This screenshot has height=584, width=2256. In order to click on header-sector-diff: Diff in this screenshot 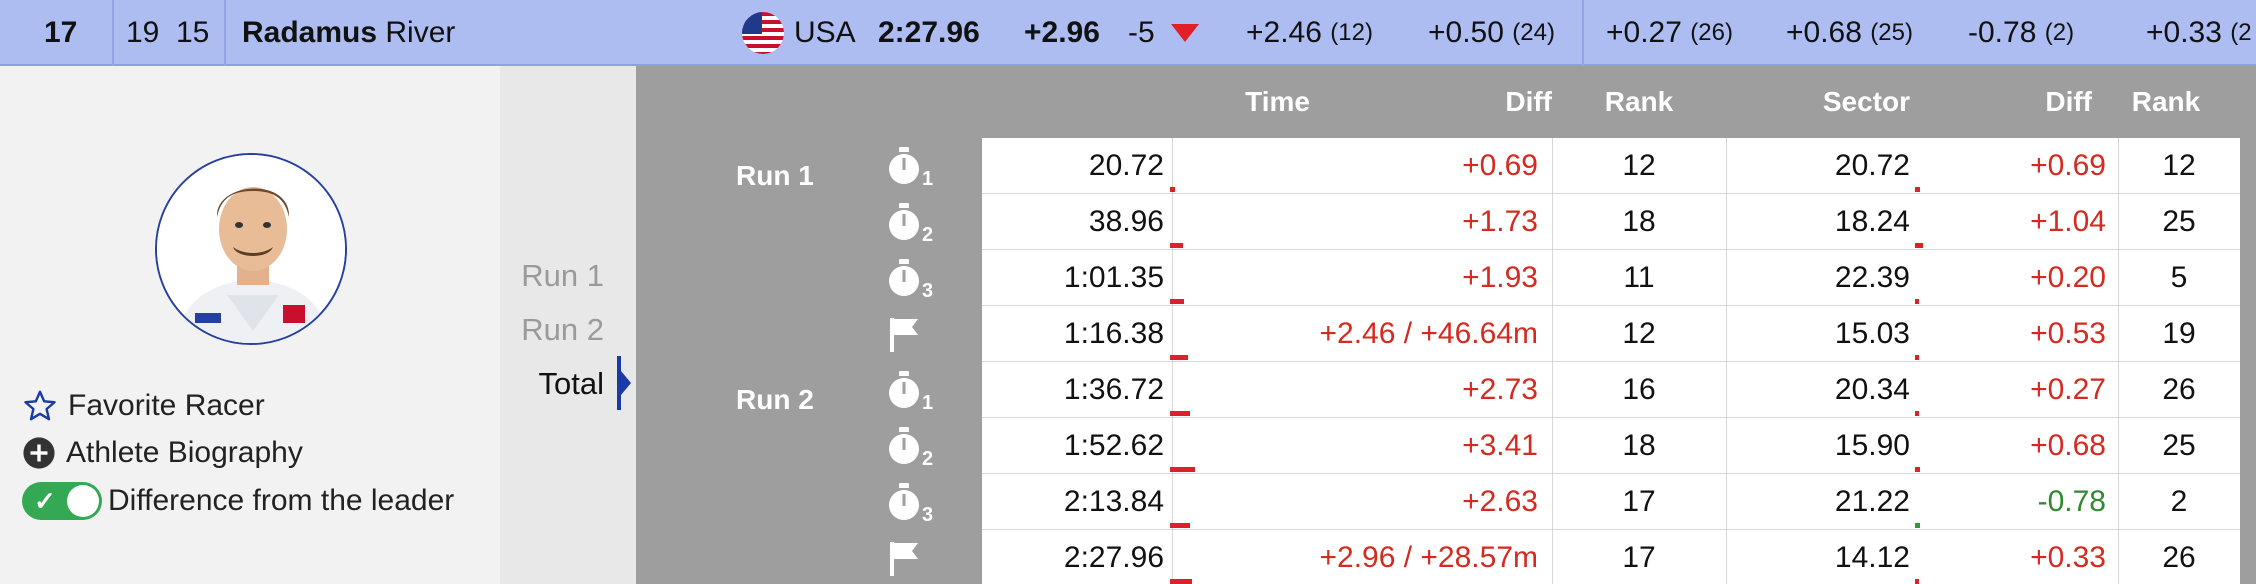, I will do `click(2068, 101)`.